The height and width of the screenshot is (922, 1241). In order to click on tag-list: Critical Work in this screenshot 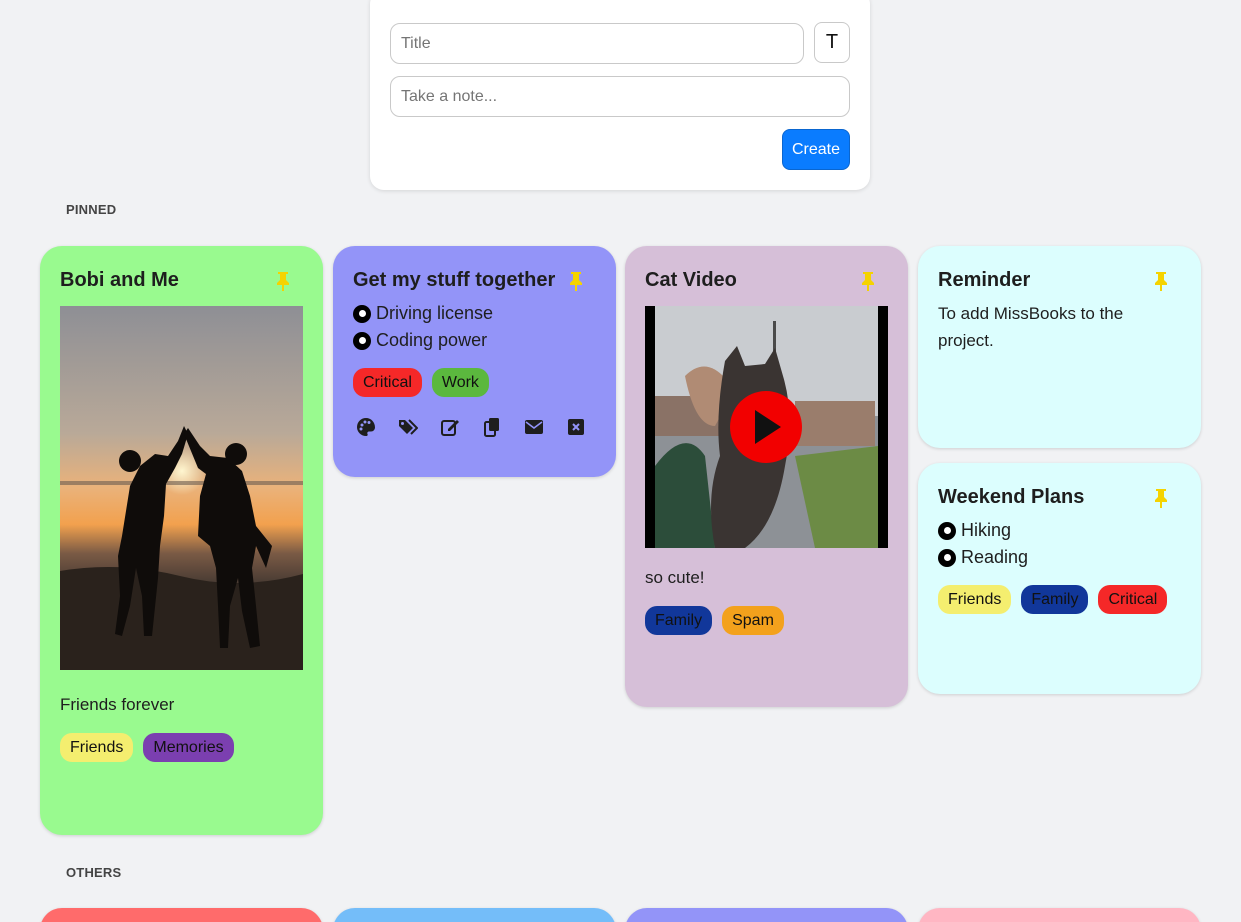, I will do `click(474, 382)`.